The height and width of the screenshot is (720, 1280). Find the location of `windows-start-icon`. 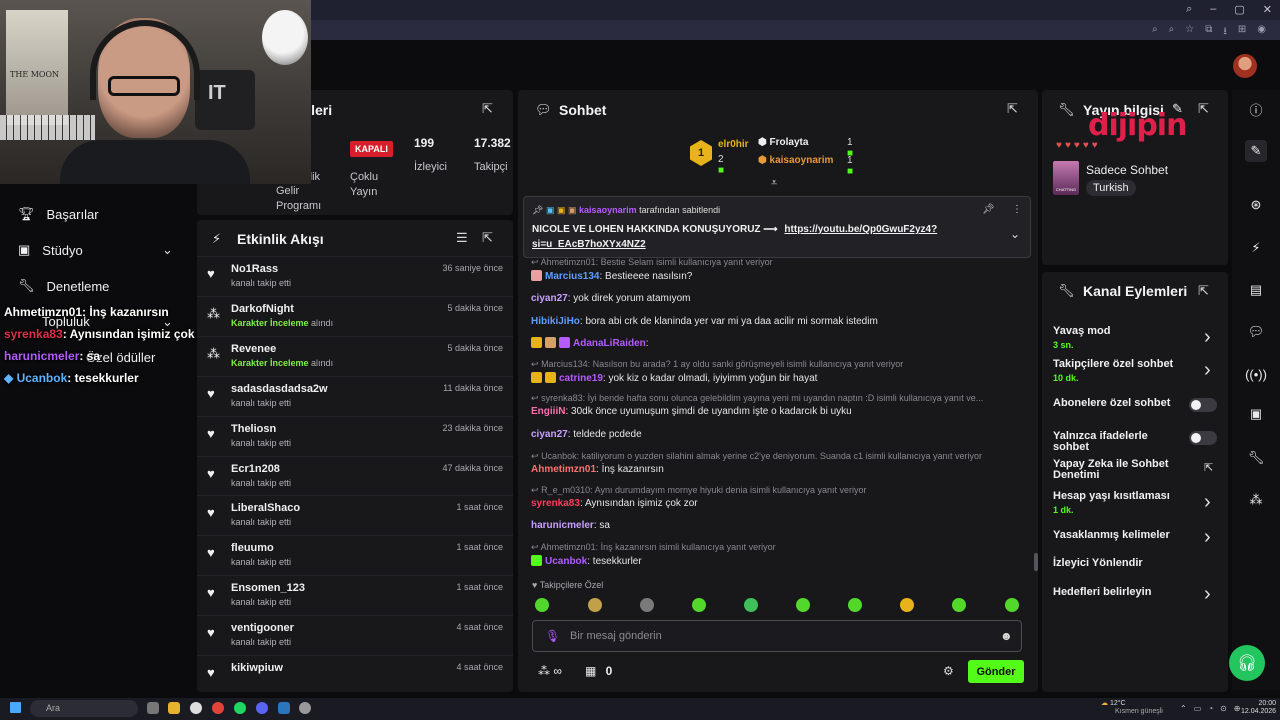

windows-start-icon is located at coordinates (15, 707).